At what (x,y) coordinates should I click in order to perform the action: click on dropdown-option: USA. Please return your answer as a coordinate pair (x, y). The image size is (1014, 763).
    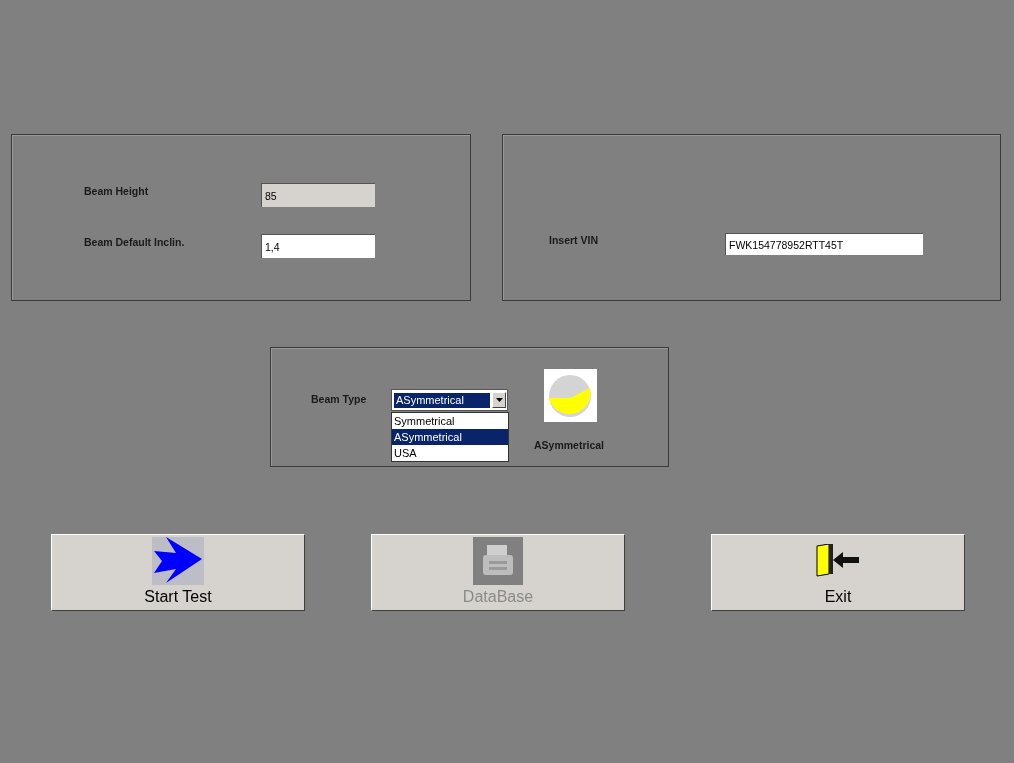
    Looking at the image, I should click on (450, 453).